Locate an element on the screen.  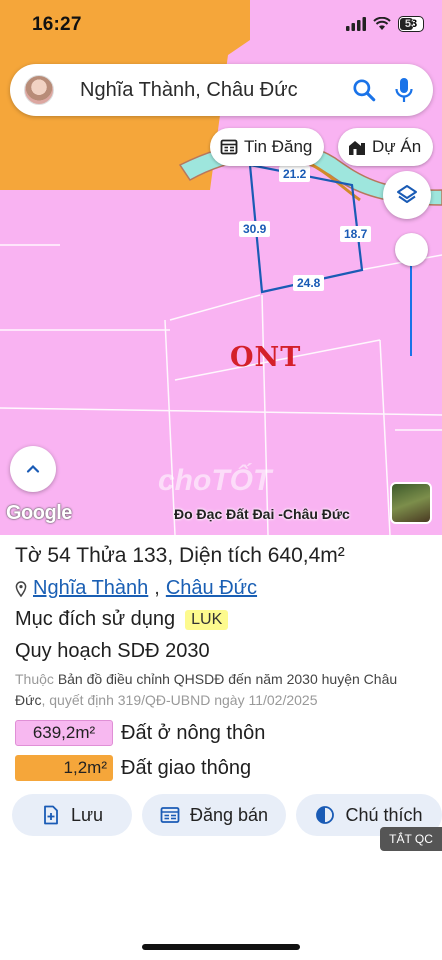
edge-length-label: 18.7 is located at coordinates (356, 234).